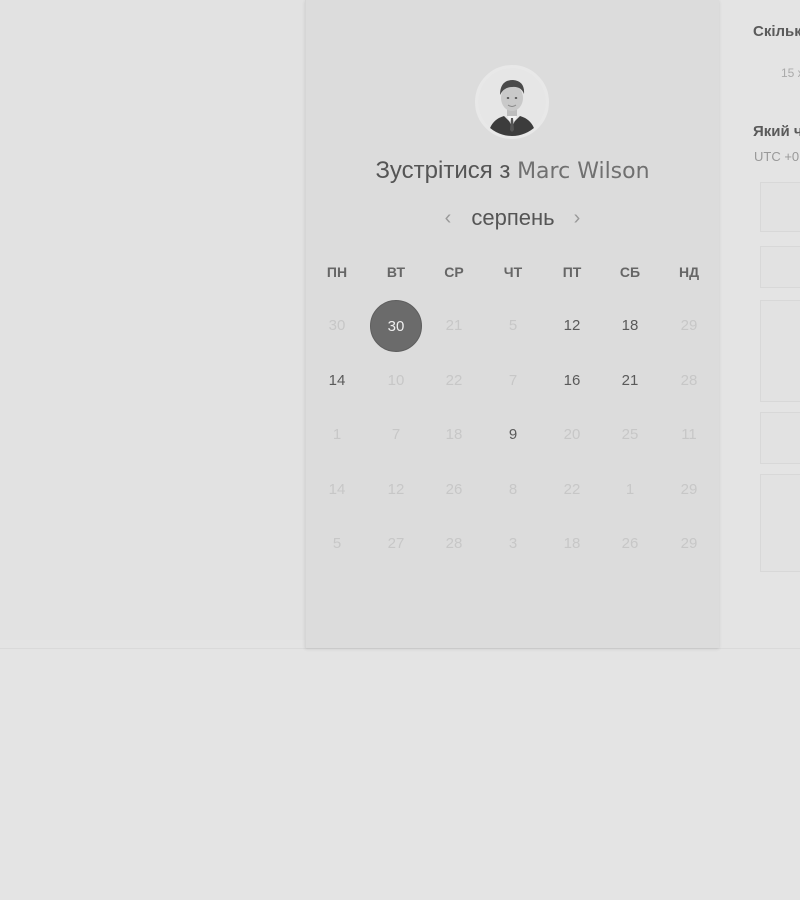 The height and width of the screenshot is (900, 800). Describe the element at coordinates (790, 73) in the screenshot. I see `duration-option: 15 х` at that location.